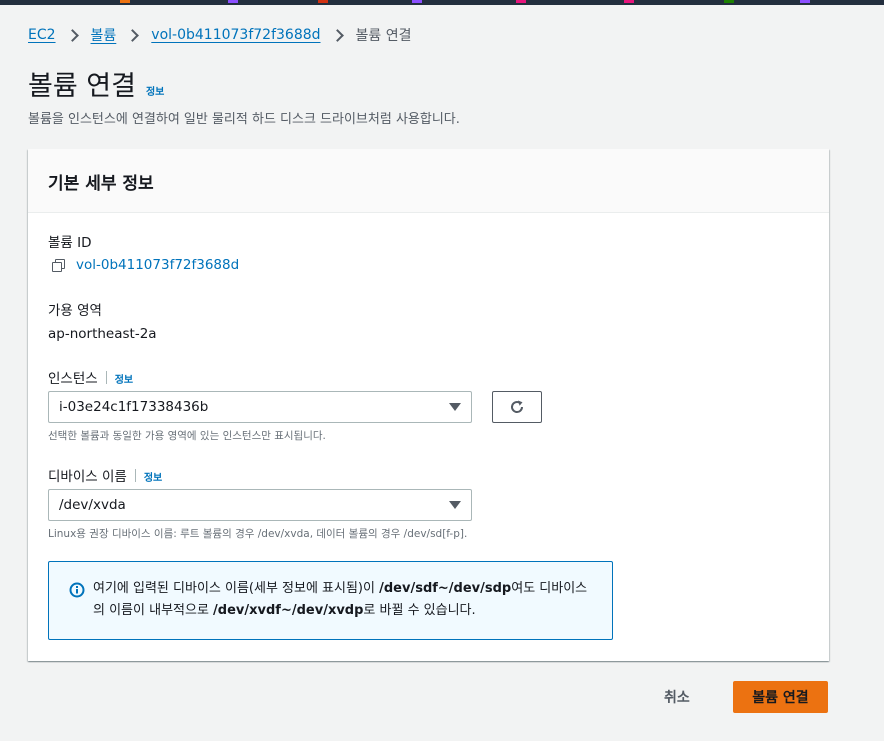  I want to click on instance-select: i-03e24c1f17338436b, so click(260, 407).